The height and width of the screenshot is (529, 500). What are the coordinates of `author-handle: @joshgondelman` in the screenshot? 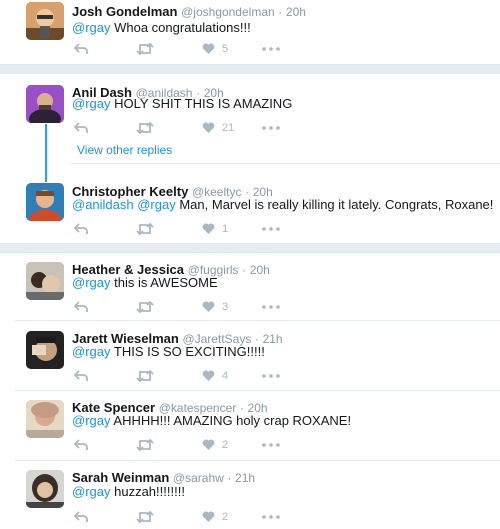 It's located at (228, 12).